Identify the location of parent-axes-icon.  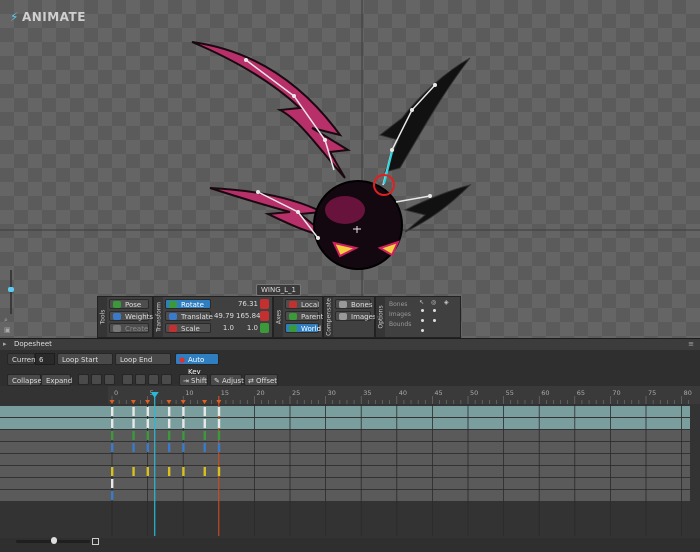
(293, 316).